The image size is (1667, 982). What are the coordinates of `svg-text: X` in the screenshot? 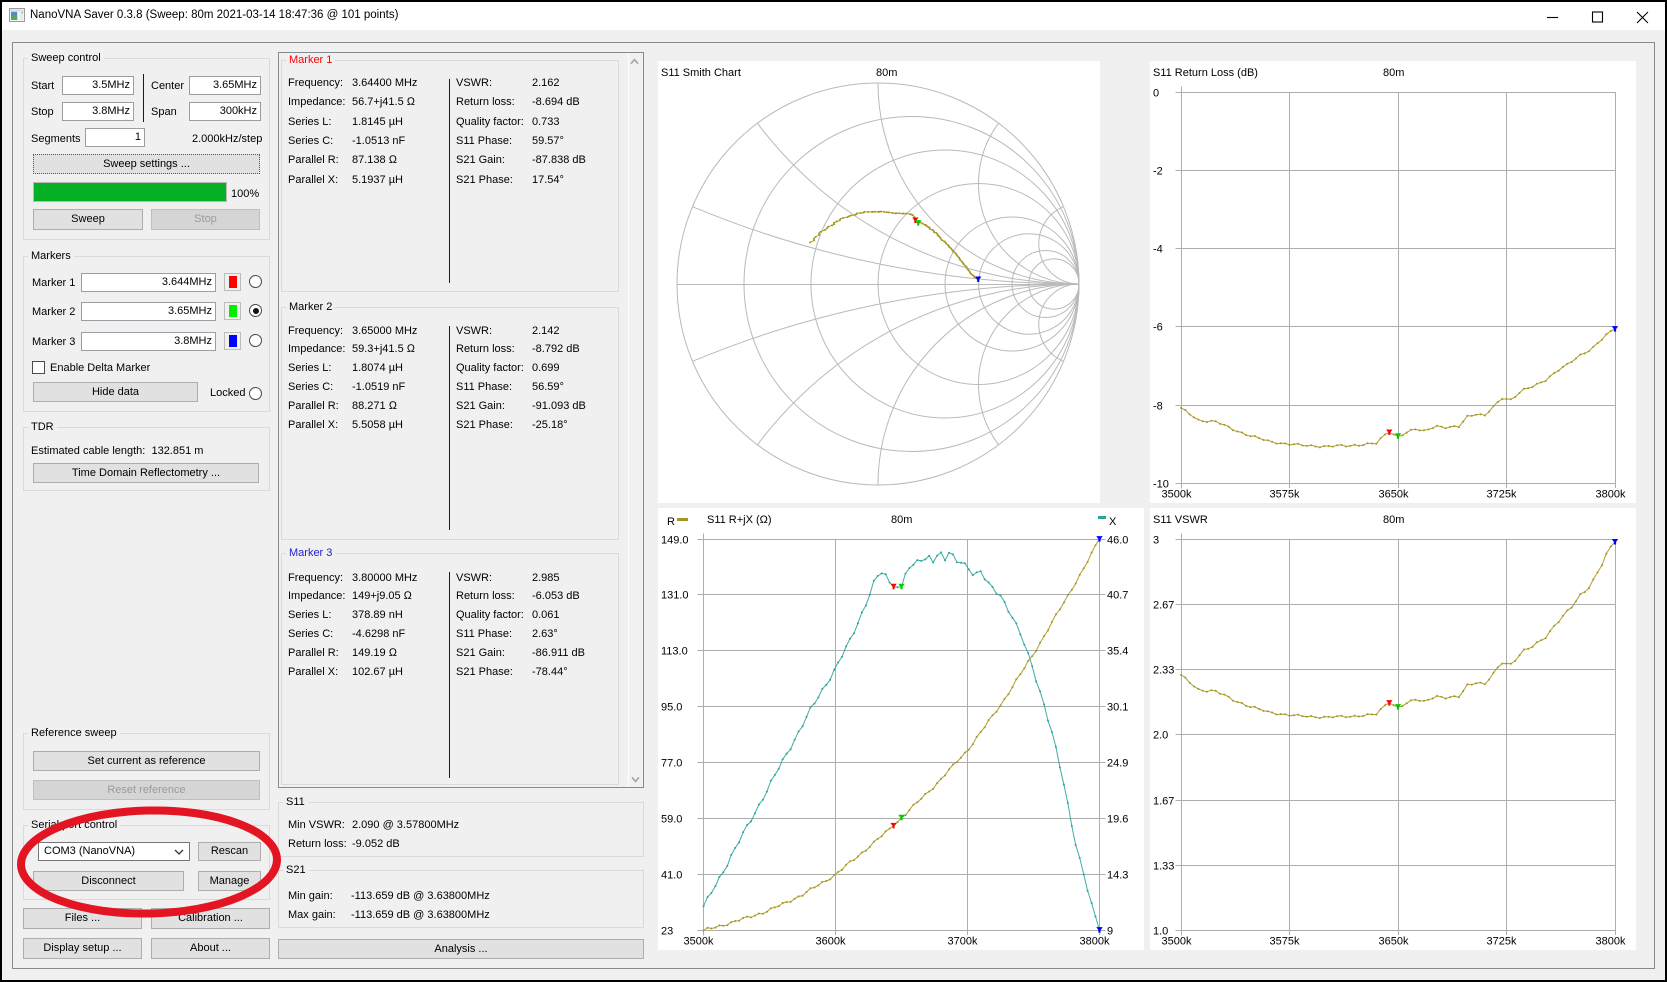 It's located at (1113, 522).